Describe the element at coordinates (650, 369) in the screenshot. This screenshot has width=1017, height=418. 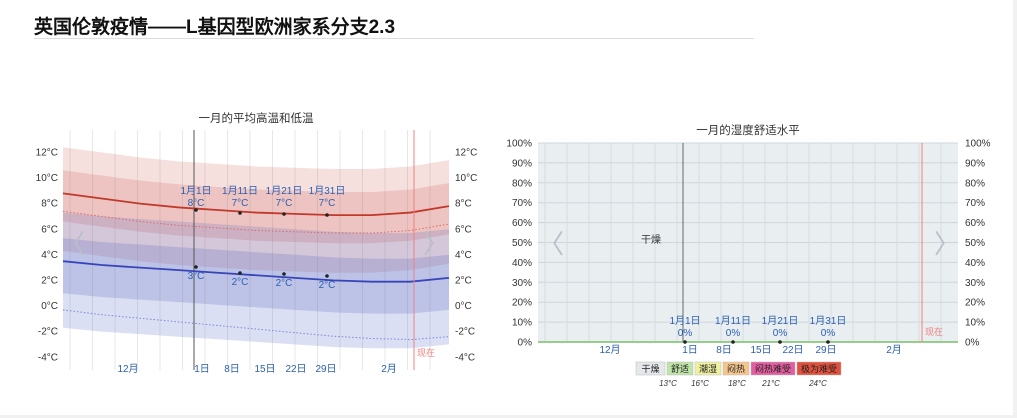
I see `legend-label: 干燥` at that location.